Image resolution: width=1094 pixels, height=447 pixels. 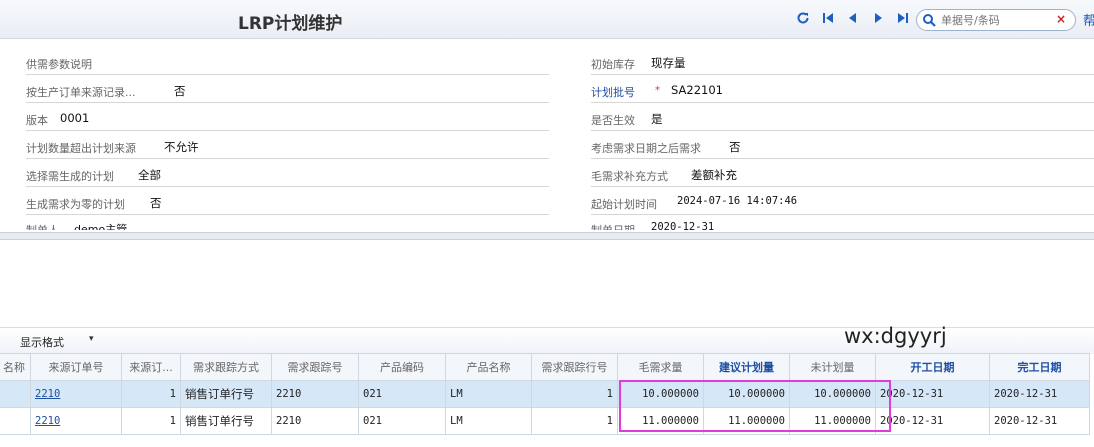 I want to click on record-nav, so click(x=853, y=18).